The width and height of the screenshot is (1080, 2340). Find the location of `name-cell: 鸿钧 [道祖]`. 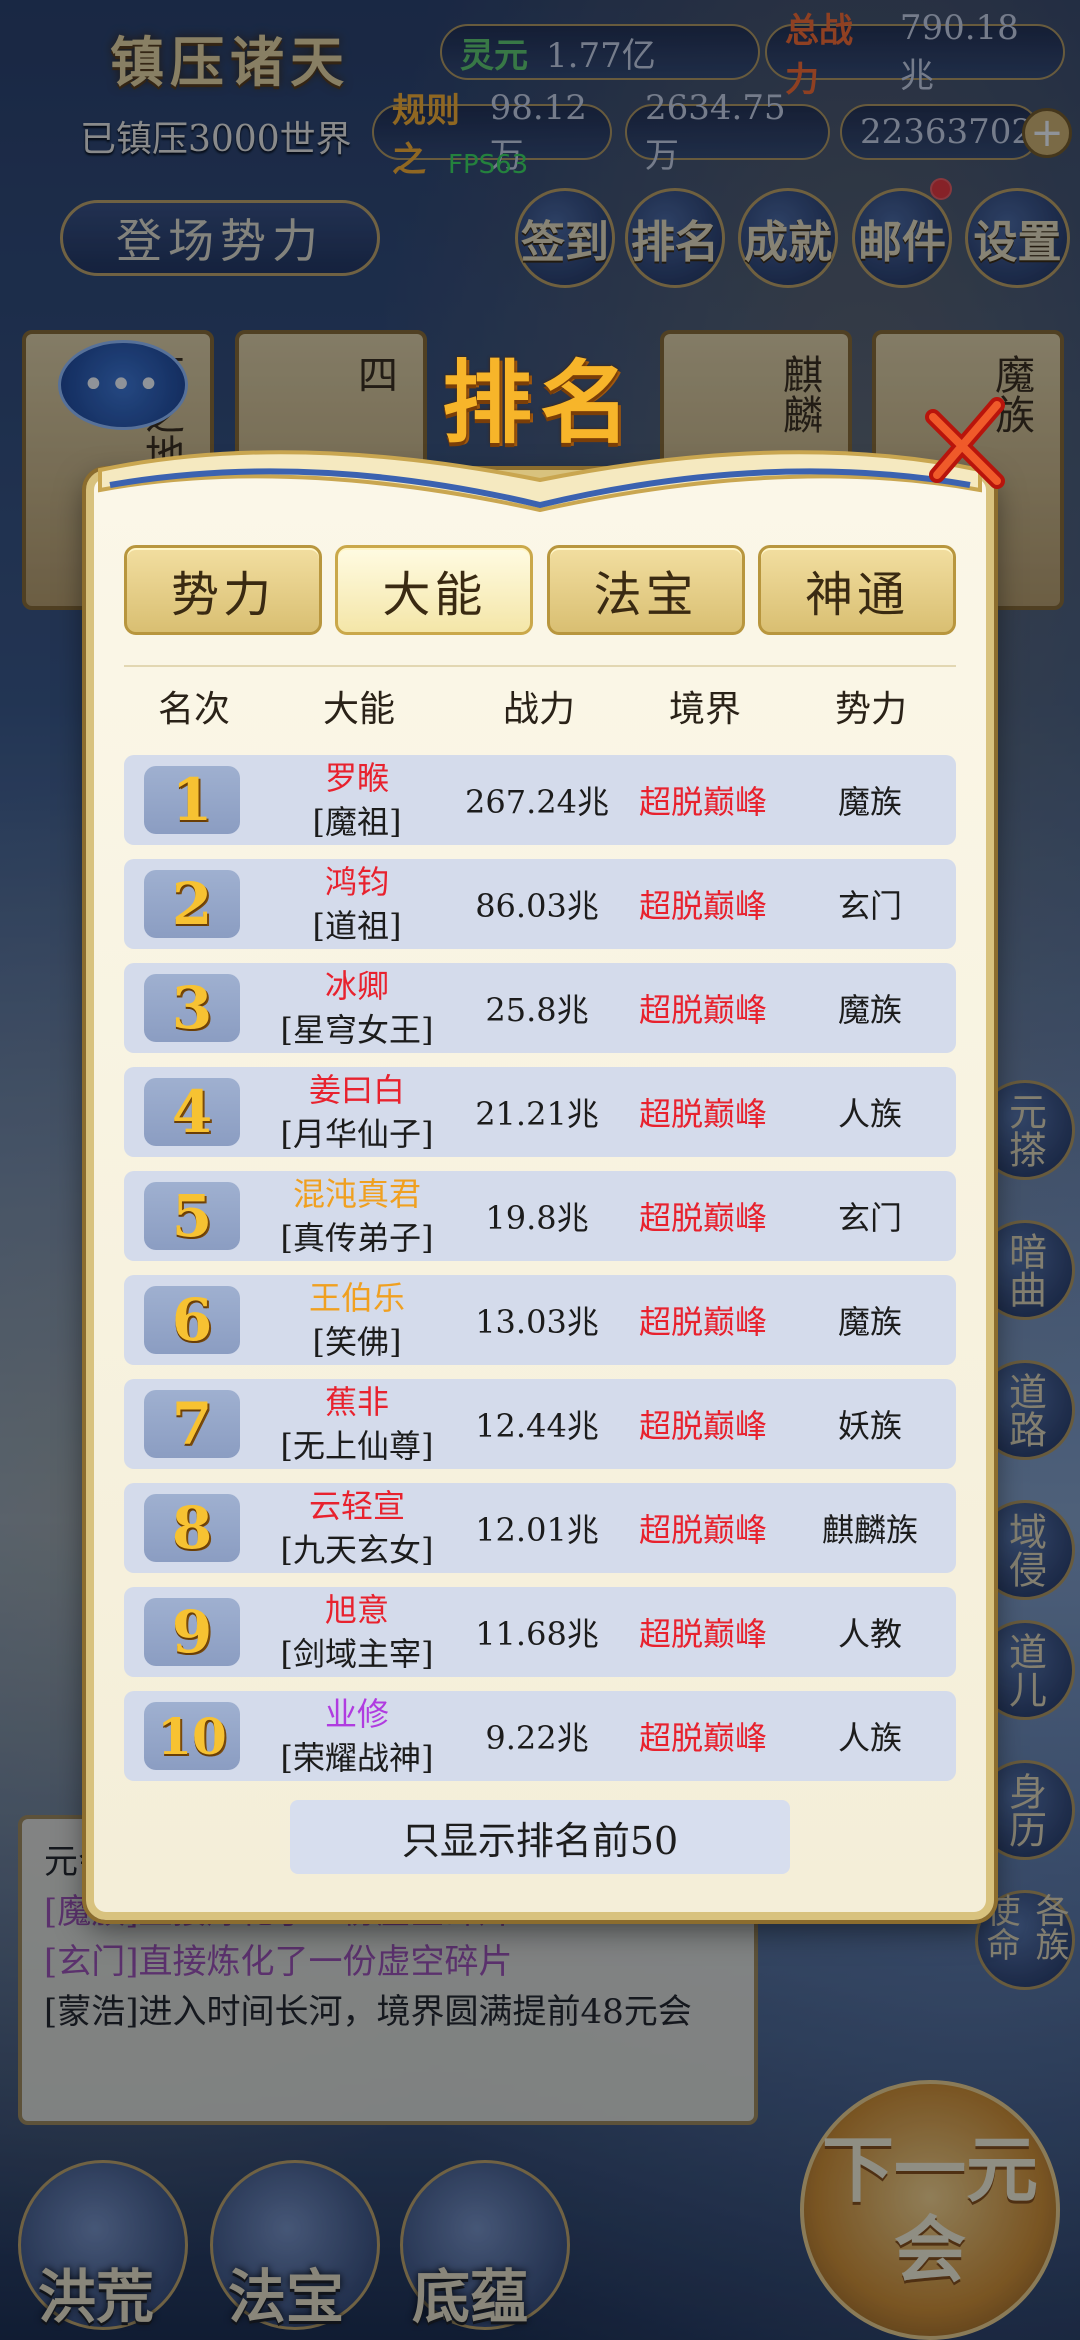

name-cell: 鸿钧 [道祖] is located at coordinates (357, 904).